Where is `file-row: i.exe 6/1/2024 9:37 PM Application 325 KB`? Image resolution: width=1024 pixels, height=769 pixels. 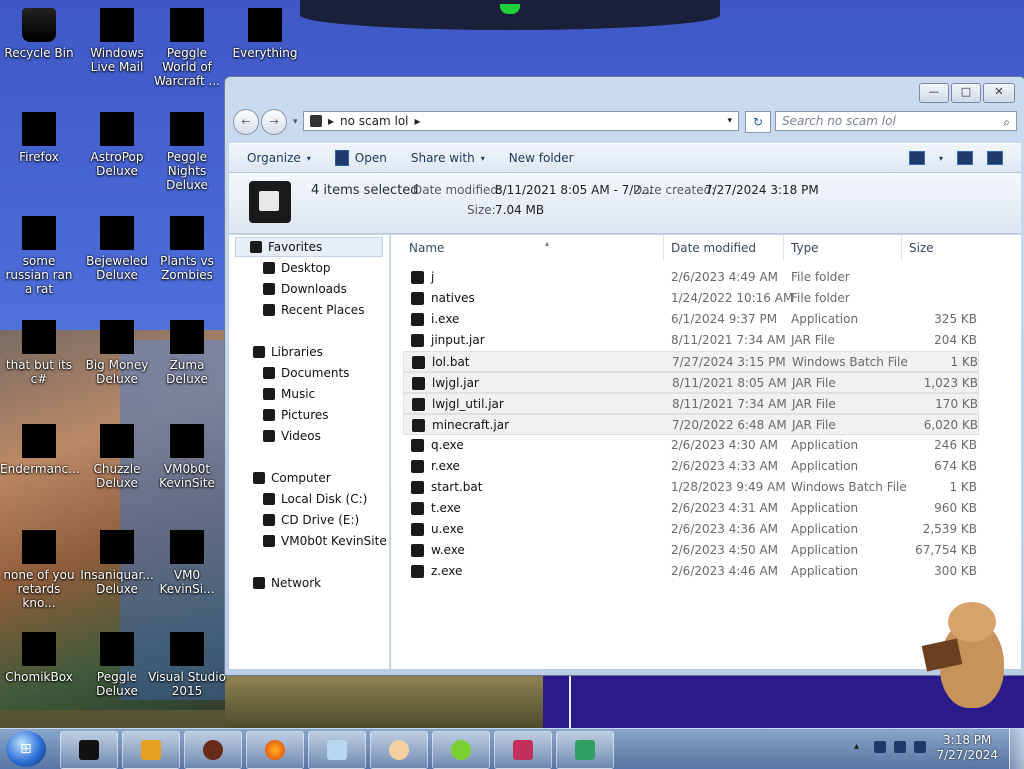 file-row: i.exe 6/1/2024 9:37 PM Application 325 KB is located at coordinates (691, 319).